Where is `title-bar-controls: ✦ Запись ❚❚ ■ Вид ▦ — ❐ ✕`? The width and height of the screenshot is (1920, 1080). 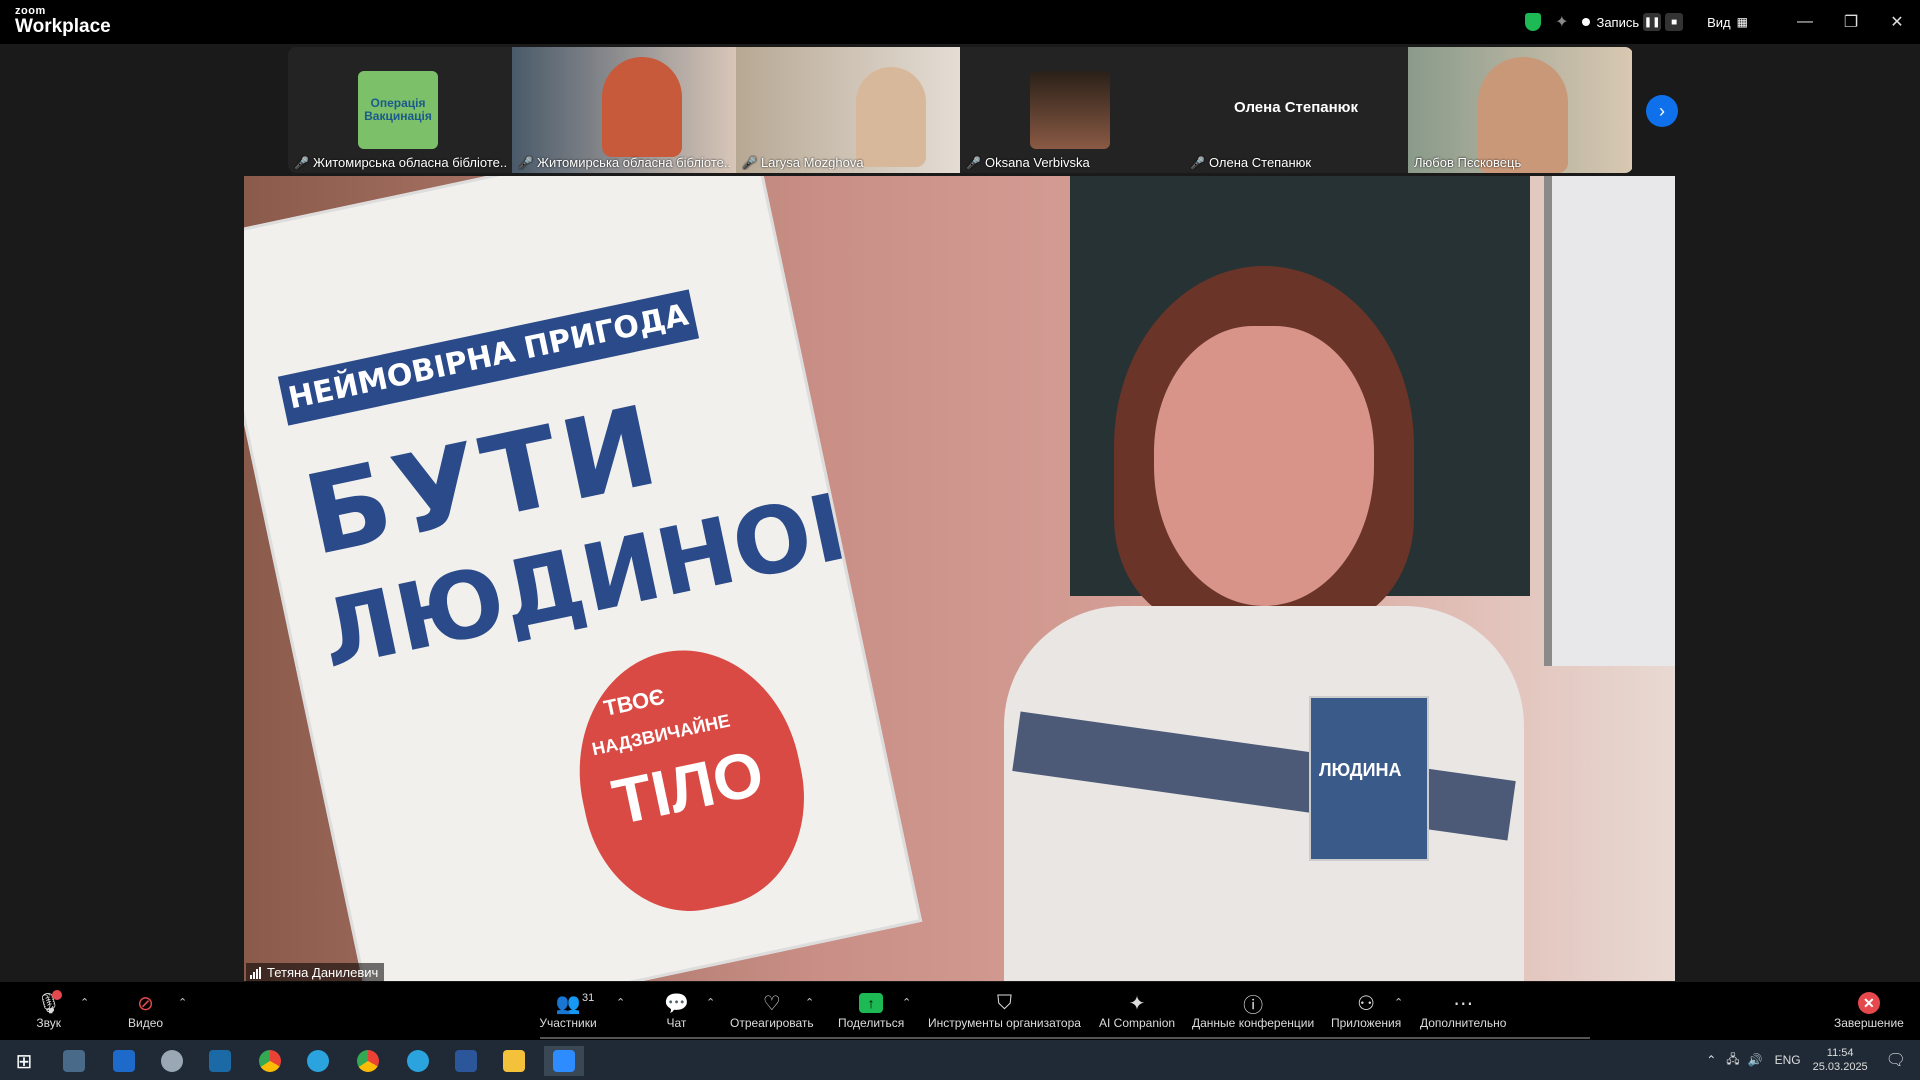 title-bar-controls: ✦ Запись ❚❚ ■ Вид ▦ — ❐ ✕ is located at coordinates (1722, 22).